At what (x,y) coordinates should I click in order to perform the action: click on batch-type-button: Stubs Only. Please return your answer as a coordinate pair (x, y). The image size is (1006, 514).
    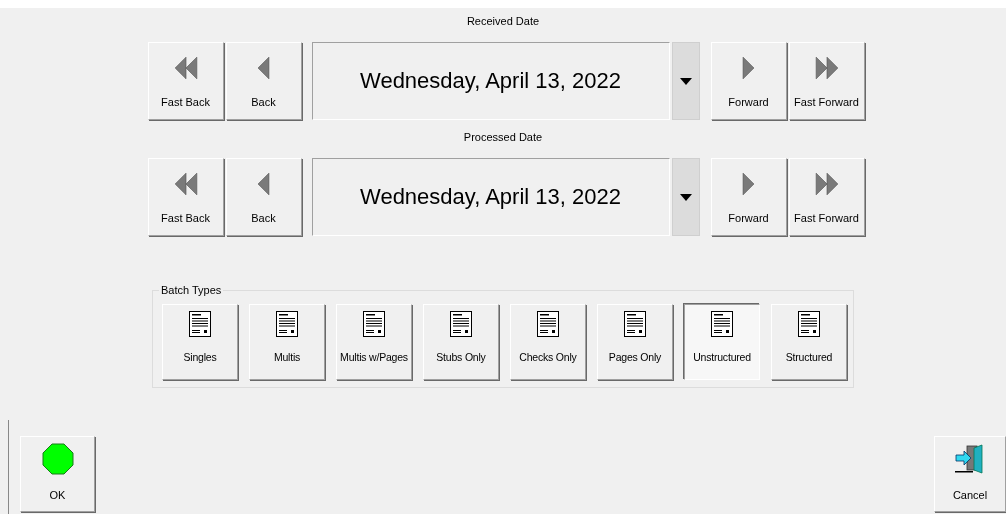
    Looking at the image, I should click on (461, 342).